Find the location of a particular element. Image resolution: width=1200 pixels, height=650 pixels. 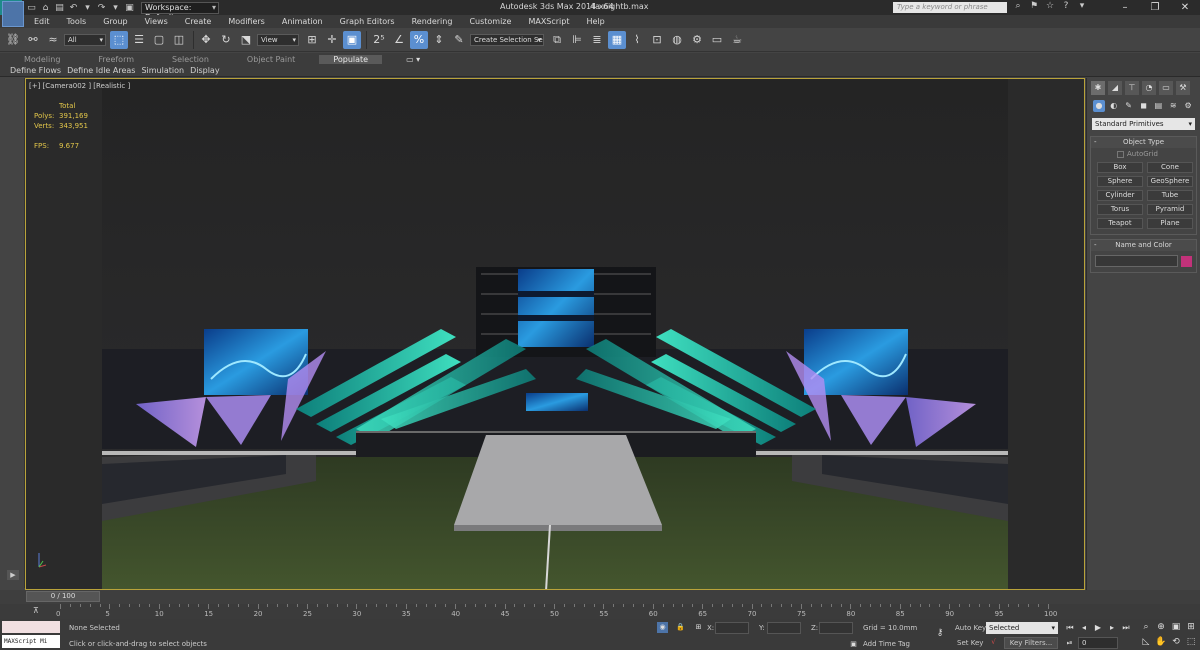

object-color-swatch is located at coordinates (1186, 261).